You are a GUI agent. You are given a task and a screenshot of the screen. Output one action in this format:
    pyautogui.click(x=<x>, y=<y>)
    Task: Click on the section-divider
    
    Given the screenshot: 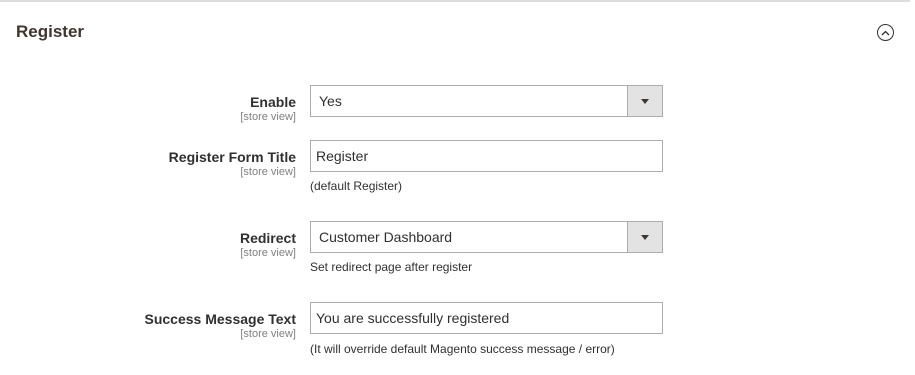 What is the action you would take?
    pyautogui.click(x=455, y=1)
    